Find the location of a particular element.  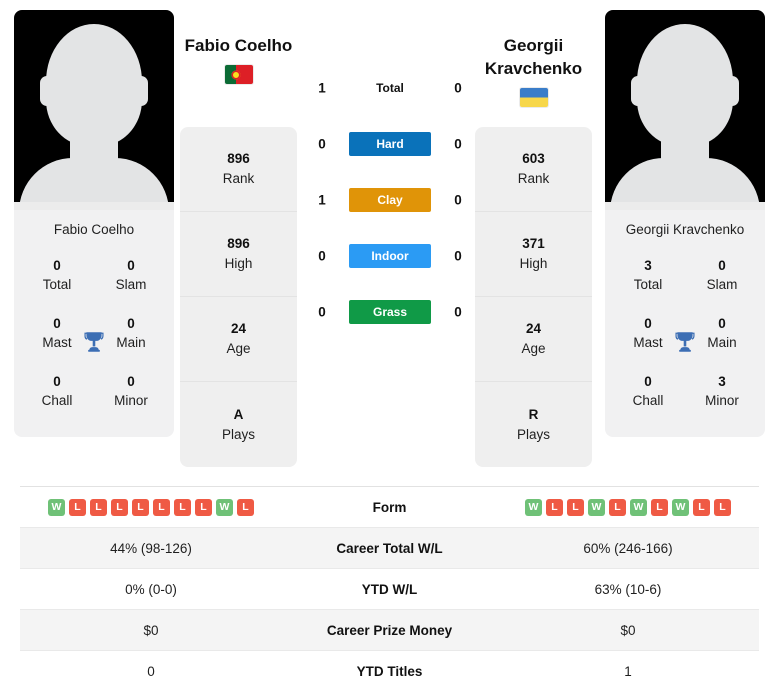

info-row-high: 896 High is located at coordinates (238, 254).